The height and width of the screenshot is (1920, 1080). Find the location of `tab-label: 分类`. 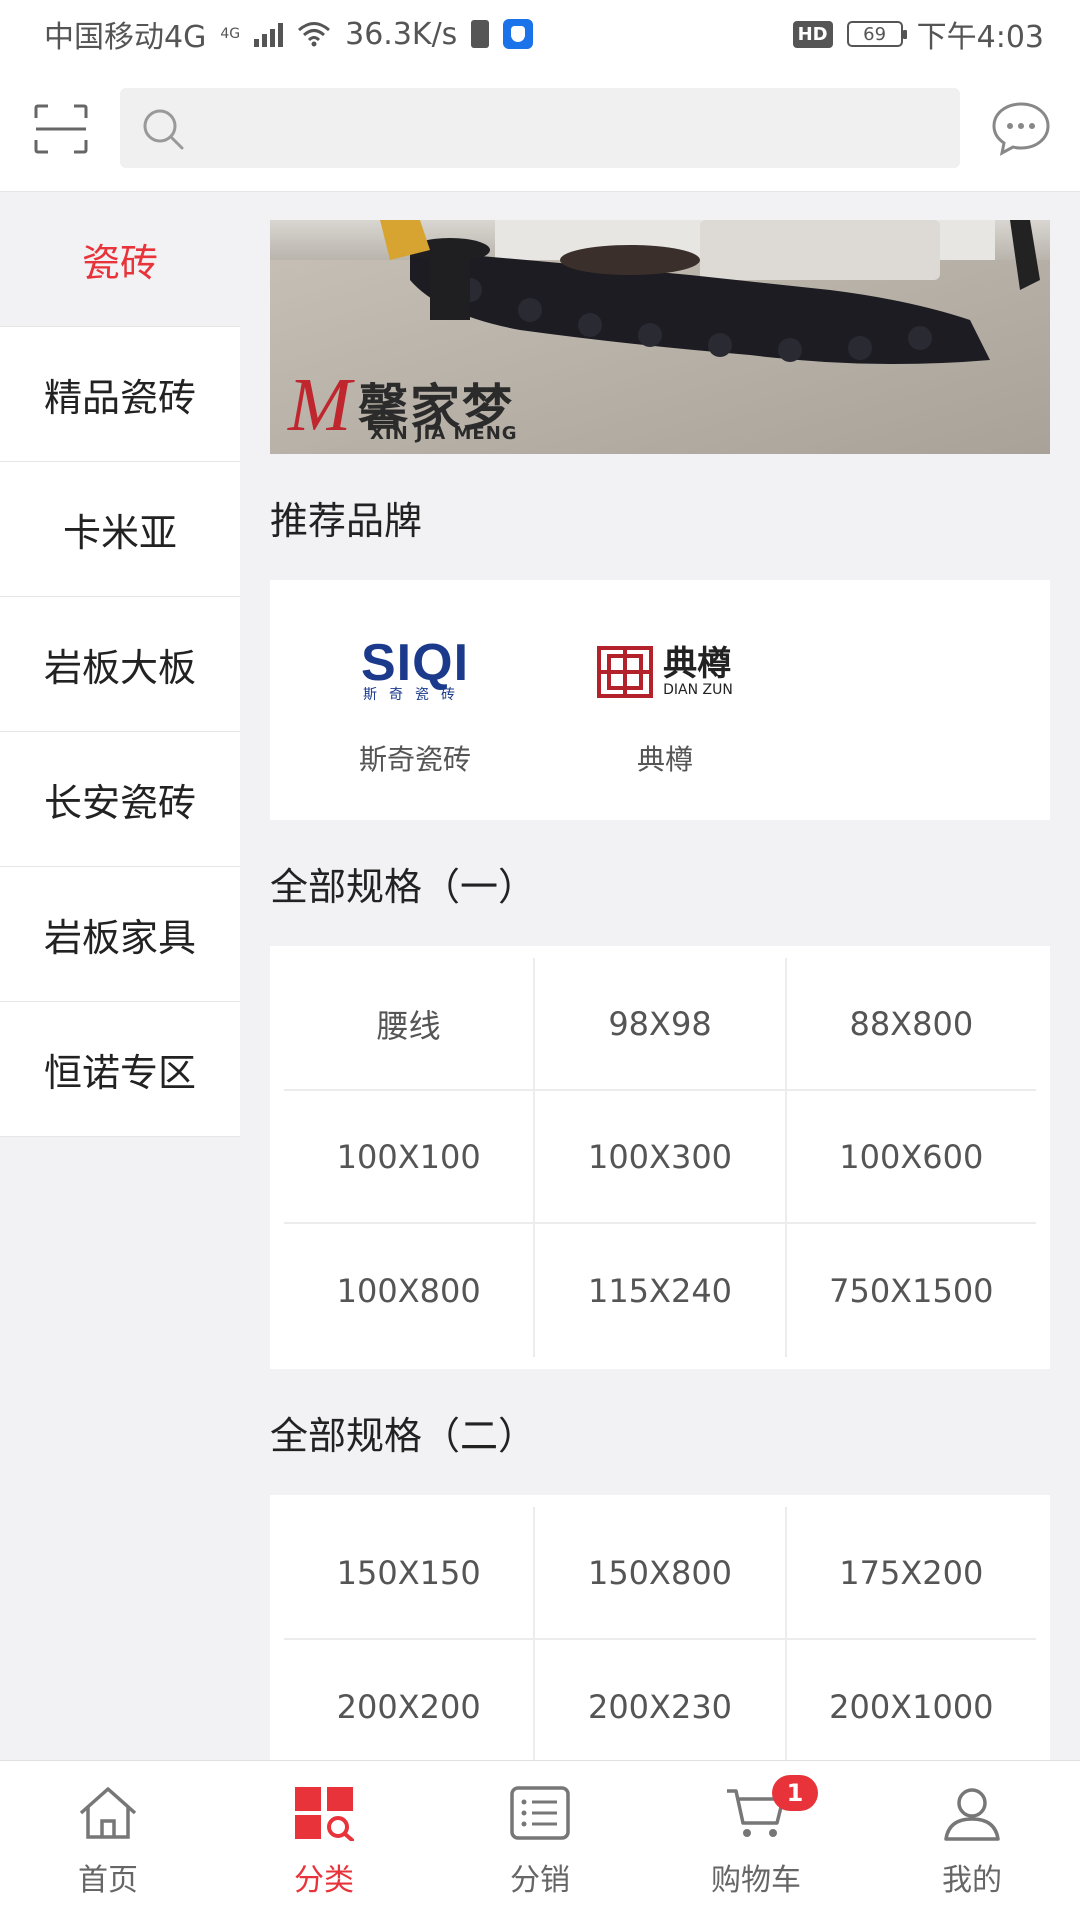

tab-label: 分类 is located at coordinates (324, 1880).